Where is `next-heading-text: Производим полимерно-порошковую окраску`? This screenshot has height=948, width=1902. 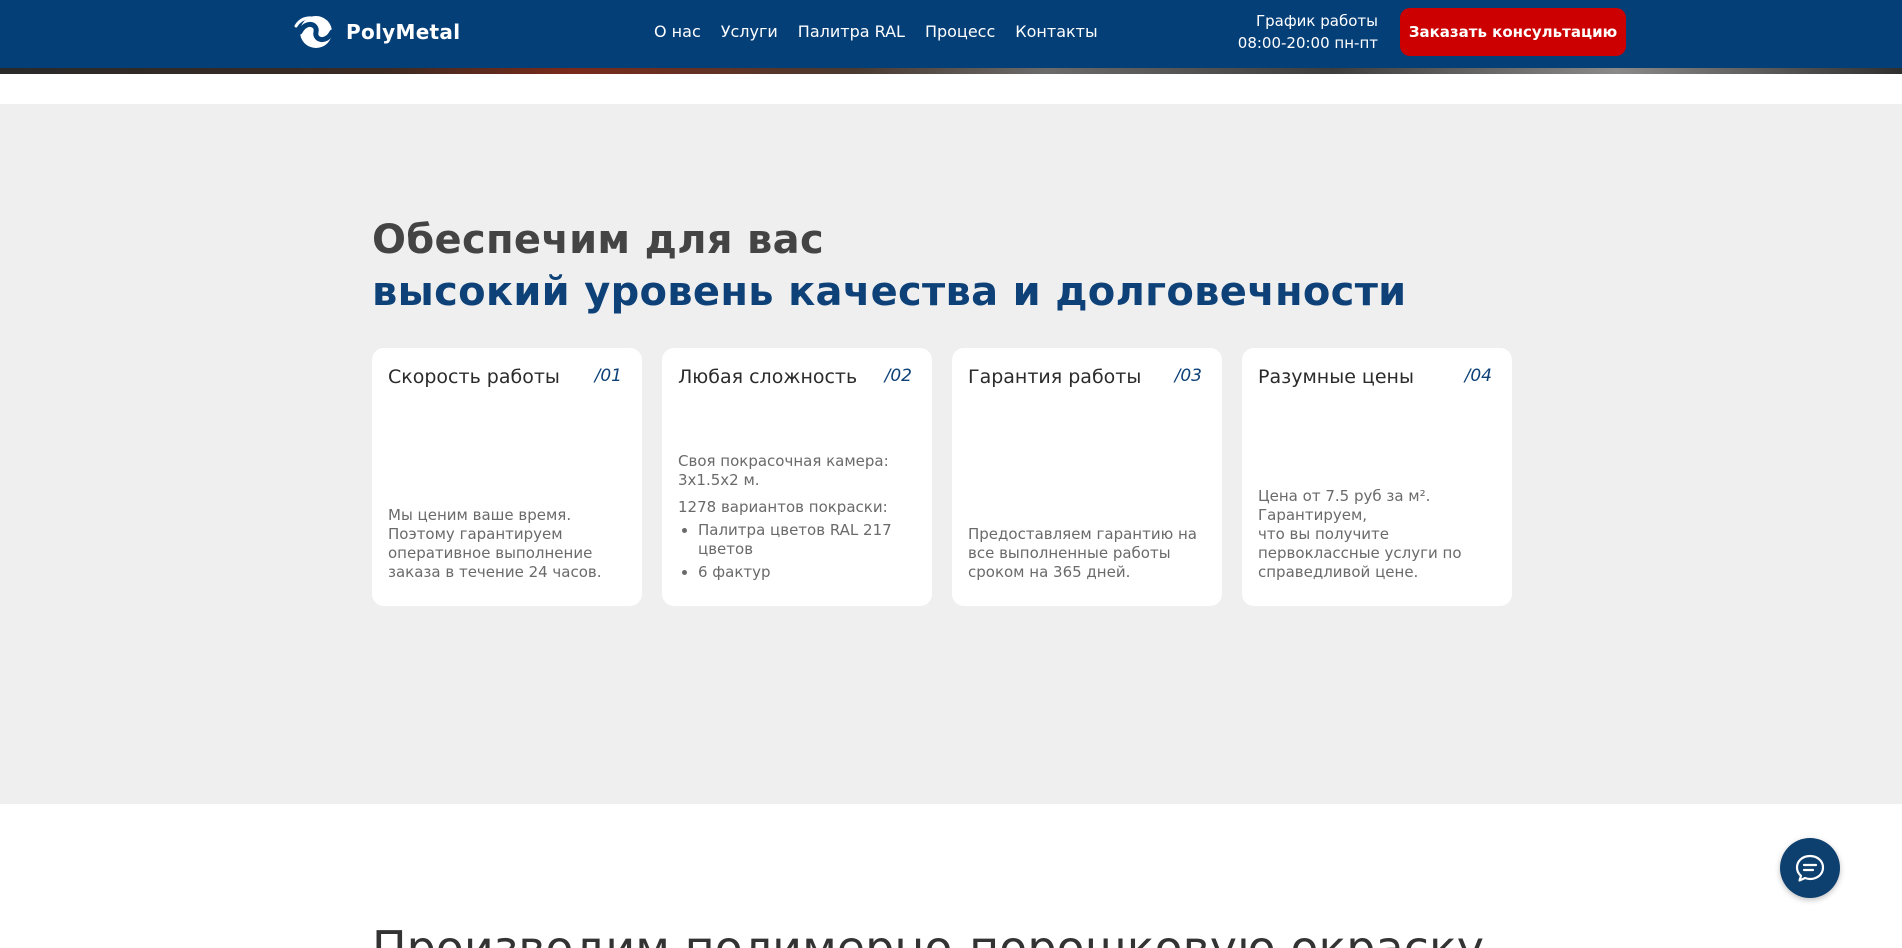
next-heading-text: Производим полимерно-порошковую окраску is located at coordinates (928, 934).